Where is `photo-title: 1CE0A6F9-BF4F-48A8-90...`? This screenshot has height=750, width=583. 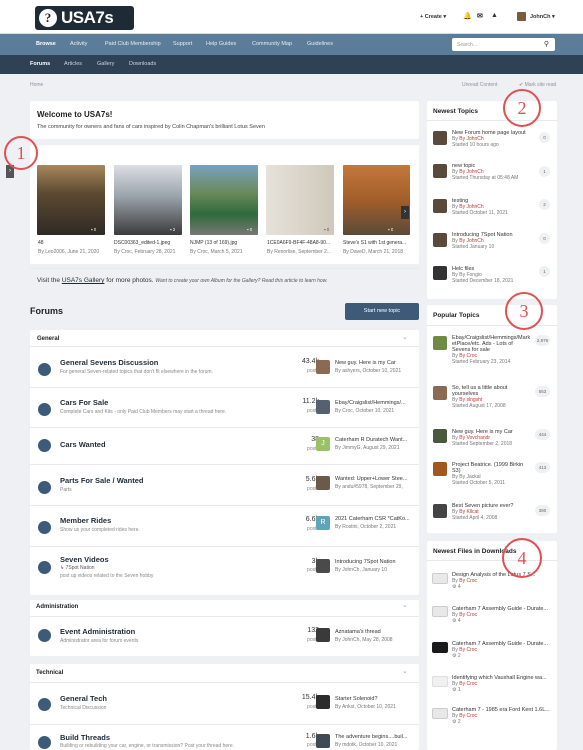 photo-title: 1CE0A6F9-BF4F-48A8-90... is located at coordinates (304, 243).